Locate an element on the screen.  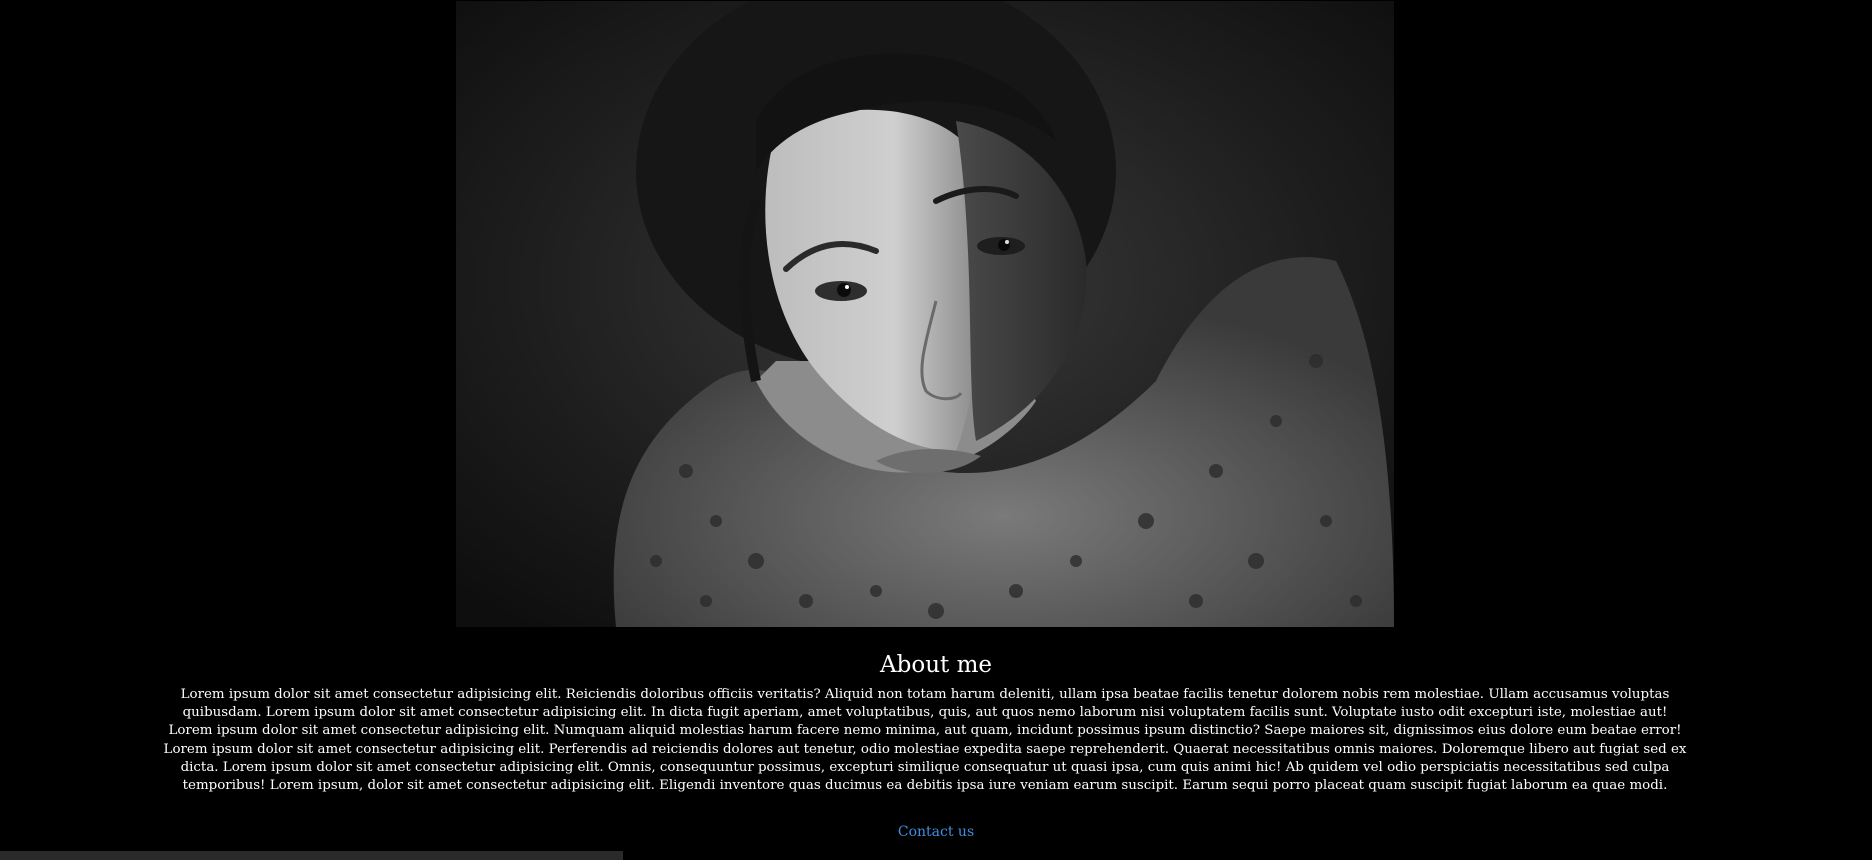
about-title: About me is located at coordinates (936, 665).